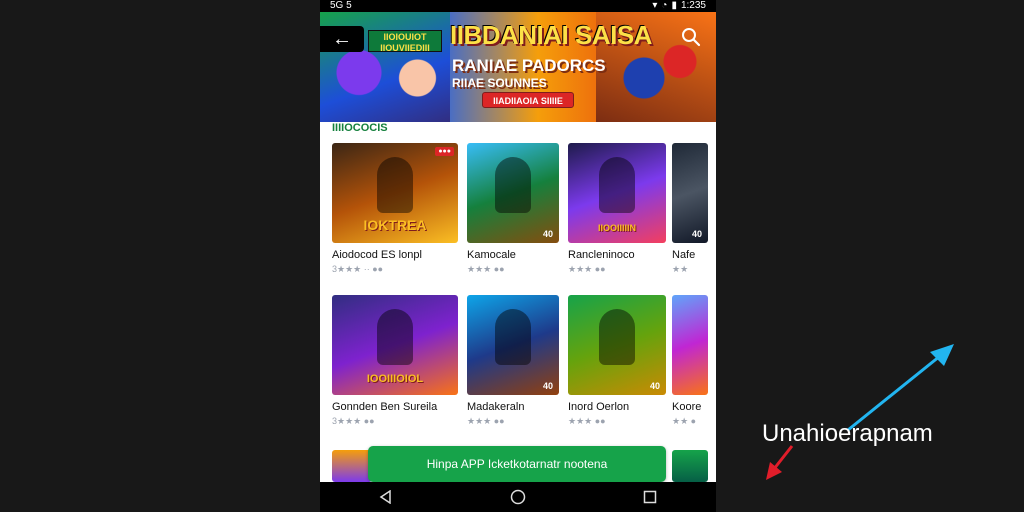 Image resolution: width=1024 pixels, height=512 pixels. I want to click on game-card: IOOIIIOIOL Gonnden Ben Sureila 3★★★ ●●, so click(395, 361).